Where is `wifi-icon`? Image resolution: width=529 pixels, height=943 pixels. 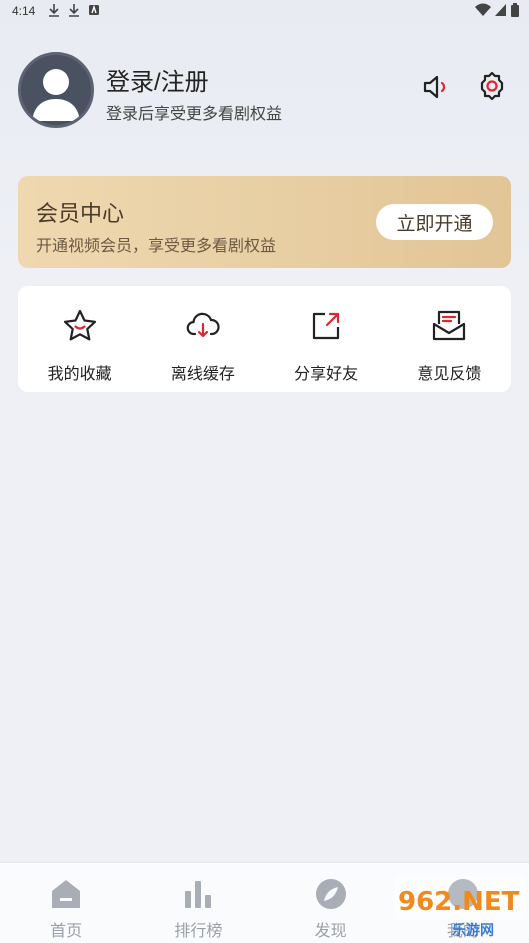
wifi-icon is located at coordinates (483, 9).